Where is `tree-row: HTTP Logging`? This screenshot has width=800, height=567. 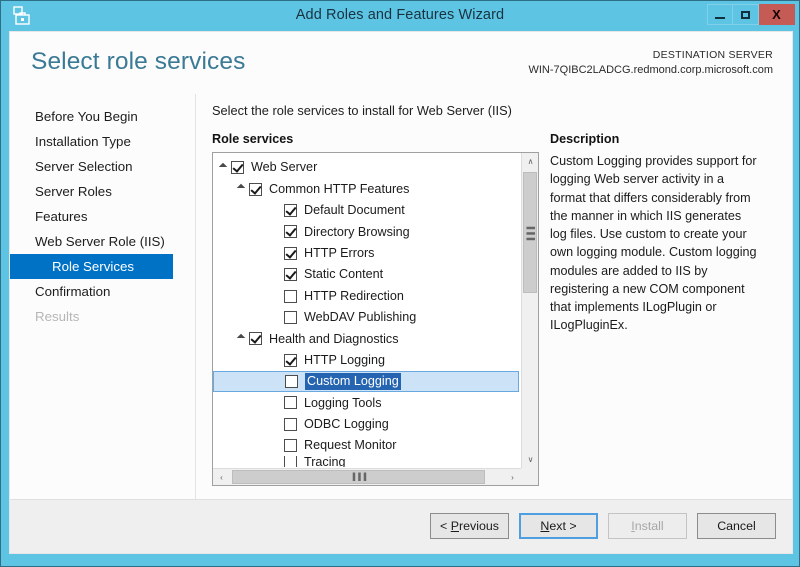 tree-row: HTTP Logging is located at coordinates (366, 360).